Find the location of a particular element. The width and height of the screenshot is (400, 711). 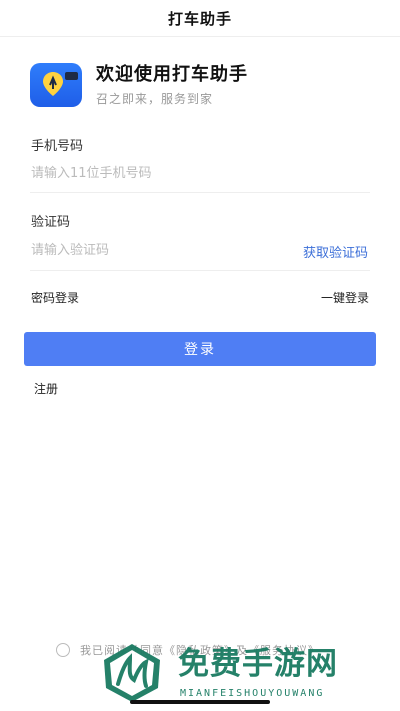

brand-text: 欢迎使用打车助手 召之即来，服务到家 is located at coordinates (172, 85).